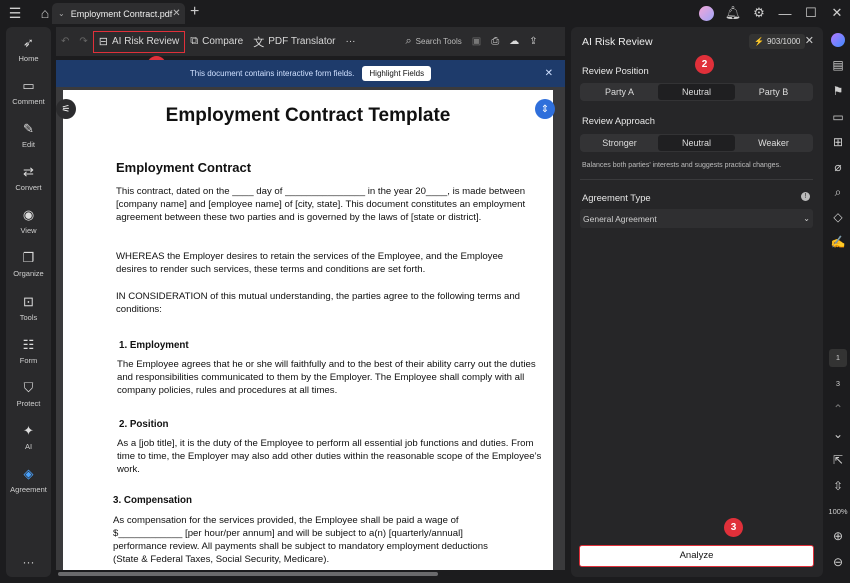  I want to click on search-tools-input: ⌕ Search Tools, so click(434, 42).